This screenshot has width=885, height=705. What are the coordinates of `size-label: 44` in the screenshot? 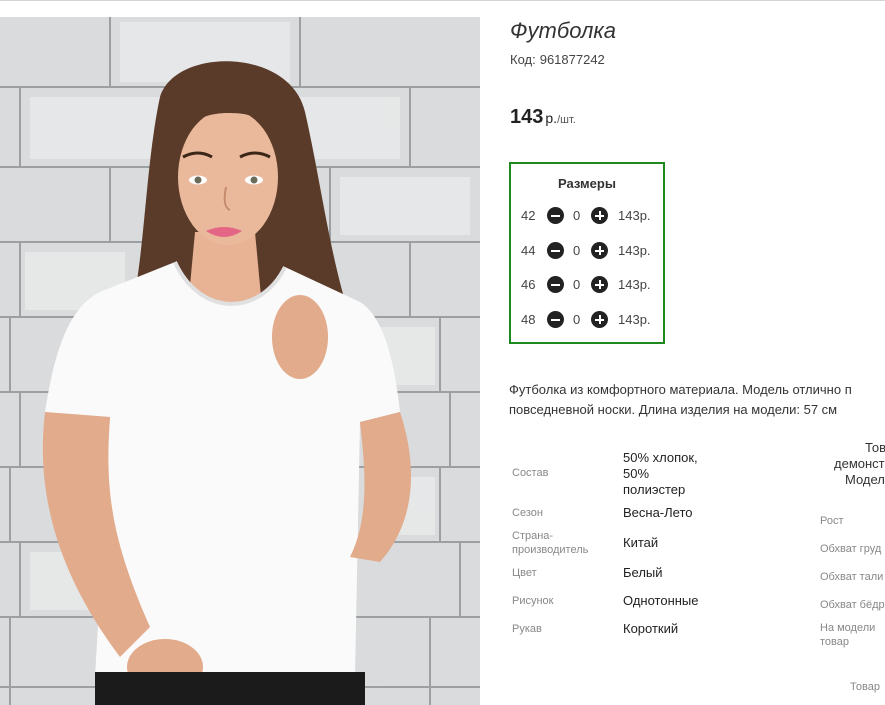 It's located at (528, 250).